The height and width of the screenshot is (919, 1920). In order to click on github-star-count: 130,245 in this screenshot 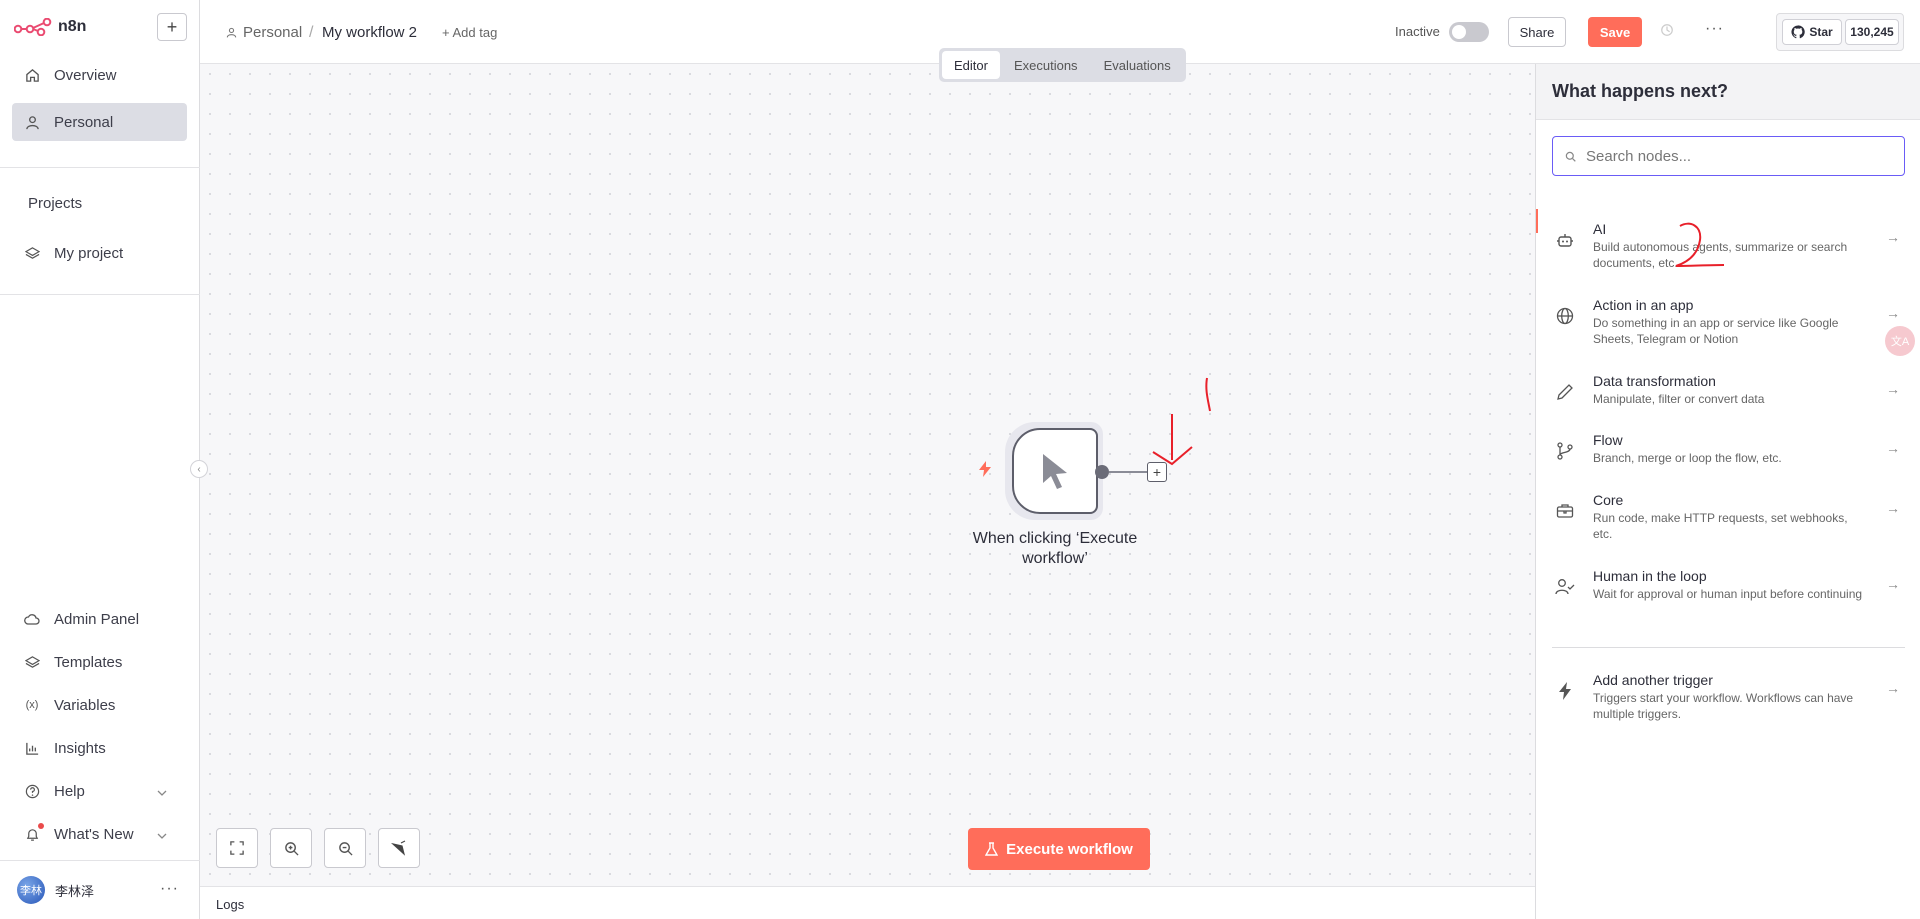, I will do `click(1872, 32)`.